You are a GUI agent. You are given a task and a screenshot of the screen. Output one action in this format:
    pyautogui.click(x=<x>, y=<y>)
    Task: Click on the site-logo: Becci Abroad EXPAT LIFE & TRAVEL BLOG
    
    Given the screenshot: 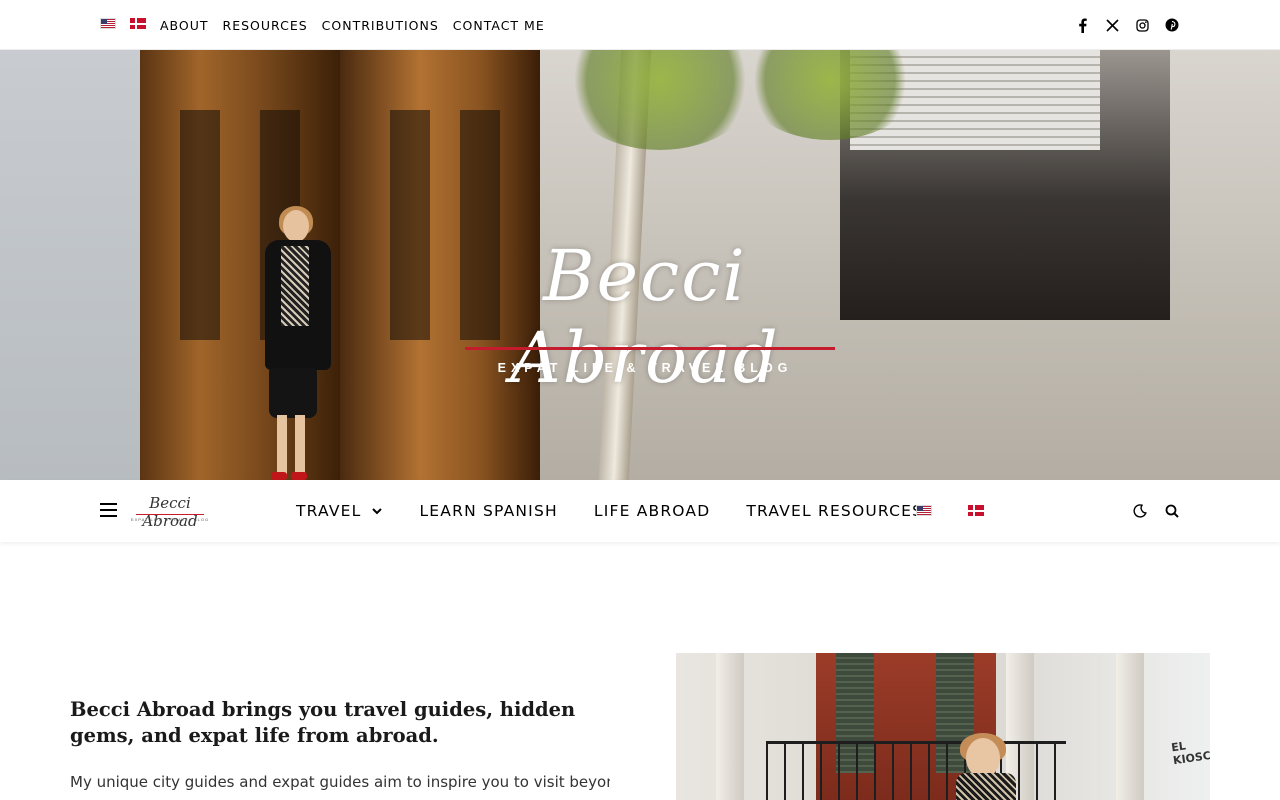 What is the action you would take?
    pyautogui.click(x=645, y=317)
    